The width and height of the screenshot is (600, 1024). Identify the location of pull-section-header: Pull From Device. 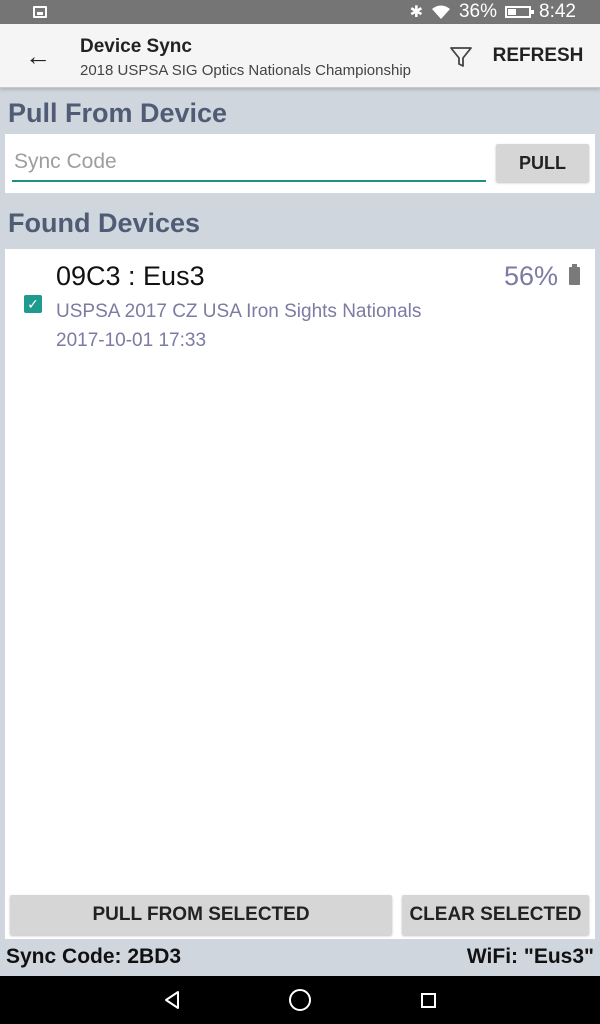
(118, 113).